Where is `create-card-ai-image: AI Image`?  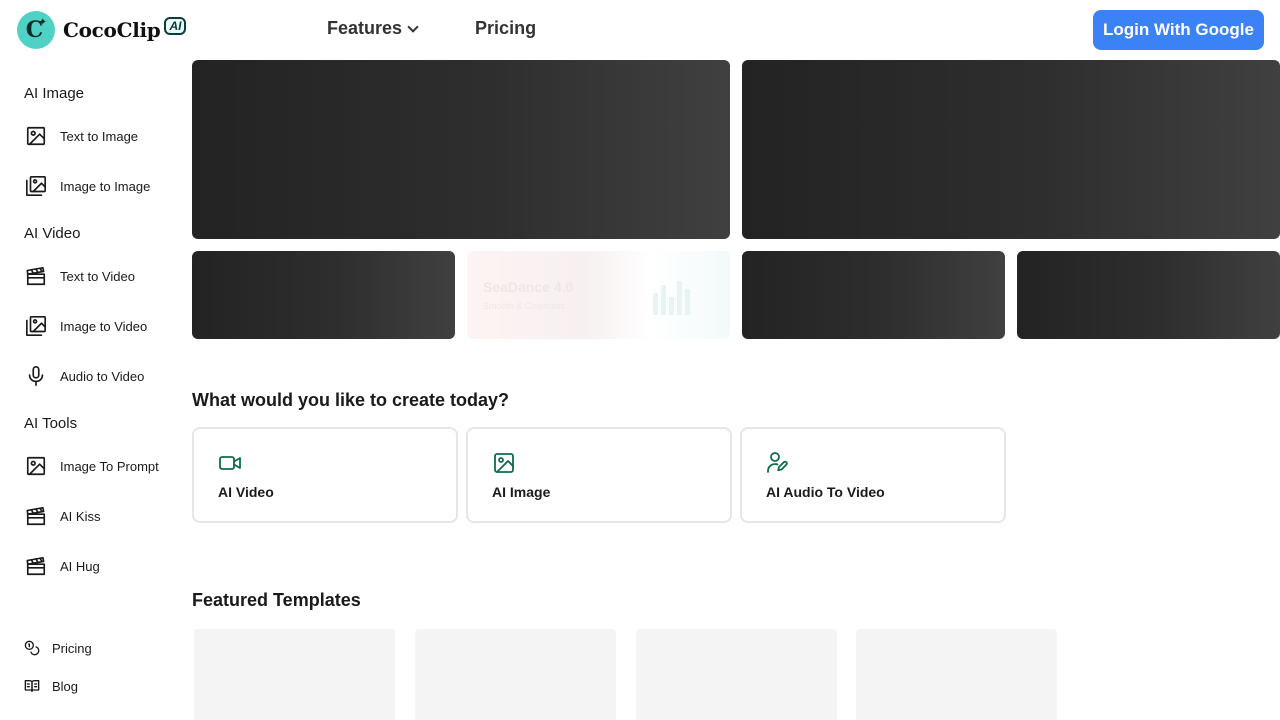
create-card-ai-image: AI Image is located at coordinates (599, 475).